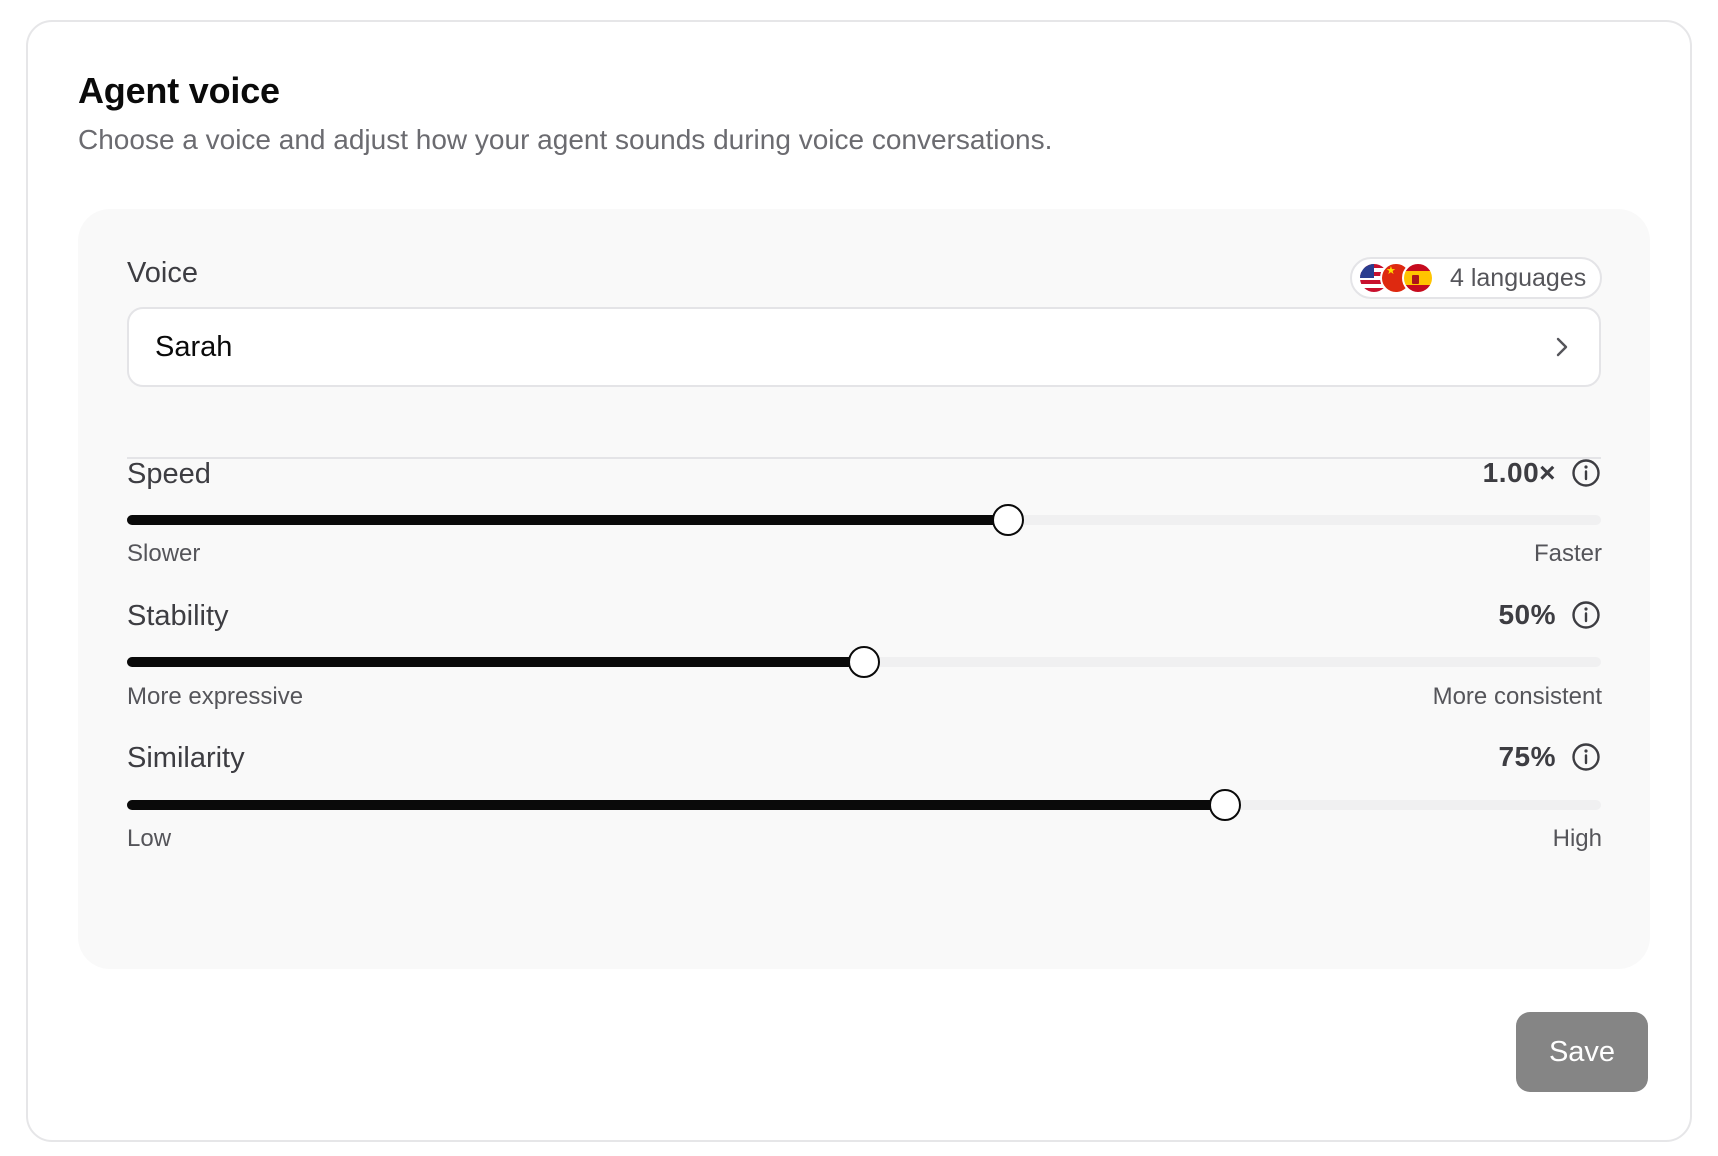 The height and width of the screenshot is (1156, 1718). Describe the element at coordinates (1527, 614) in the screenshot. I see `stability-value: 50%` at that location.